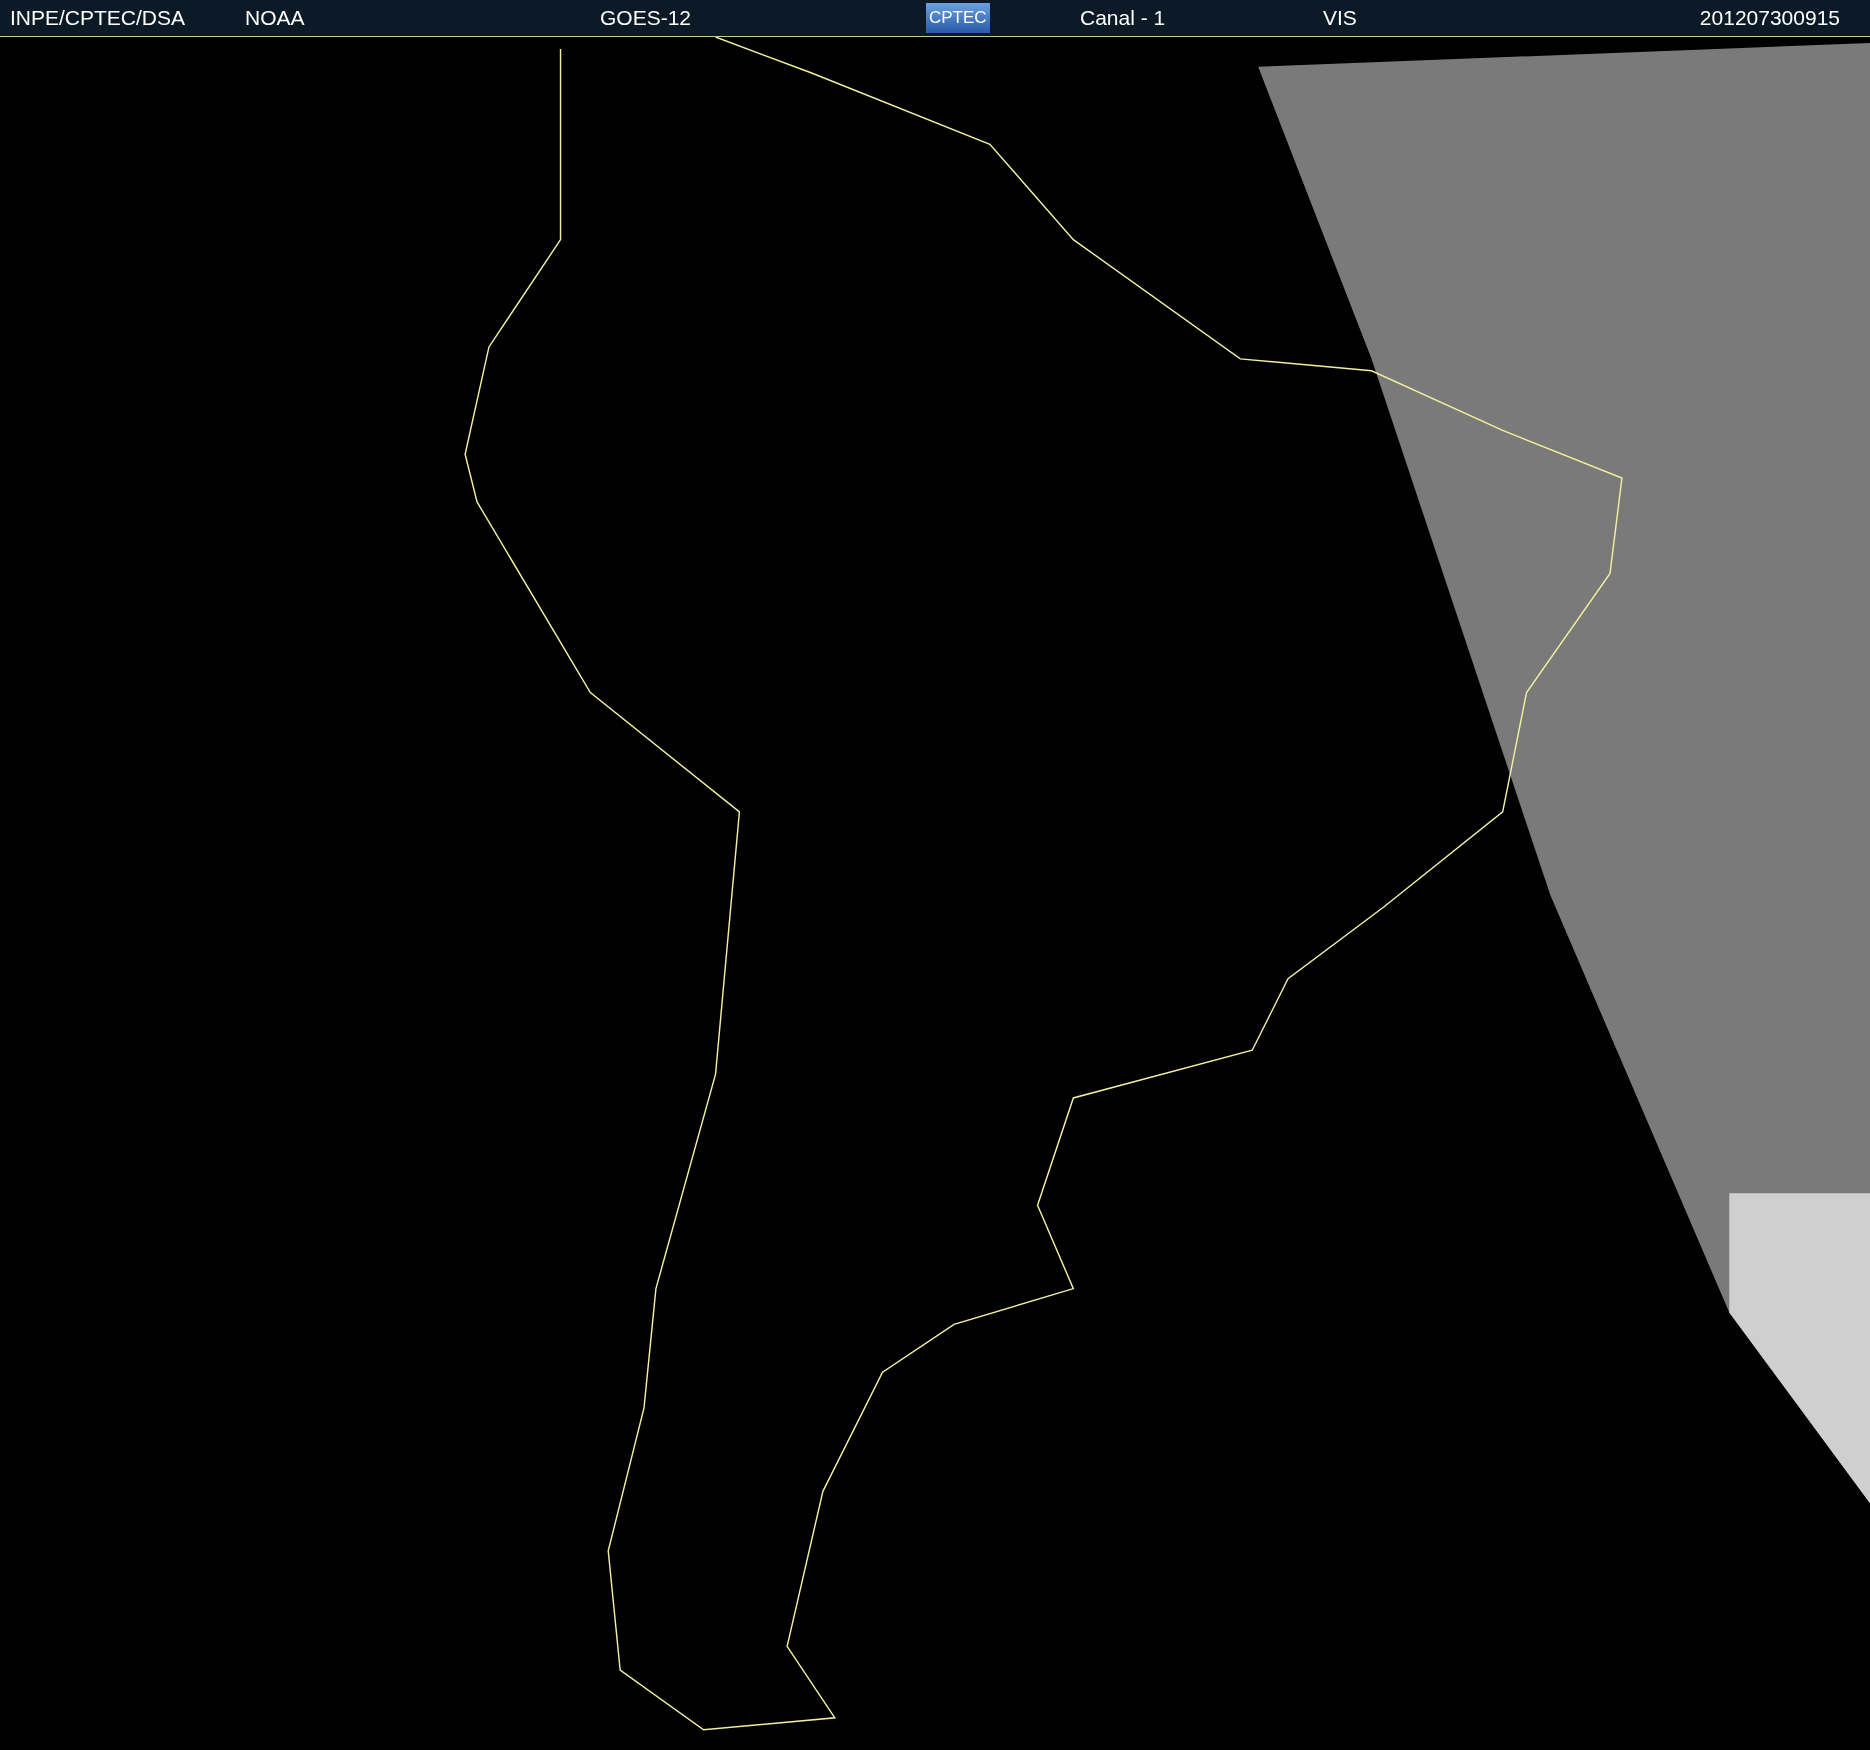 This screenshot has height=1750, width=1870. What do you see at coordinates (646, 18) in the screenshot?
I see `header-label: GOES-12` at bounding box center [646, 18].